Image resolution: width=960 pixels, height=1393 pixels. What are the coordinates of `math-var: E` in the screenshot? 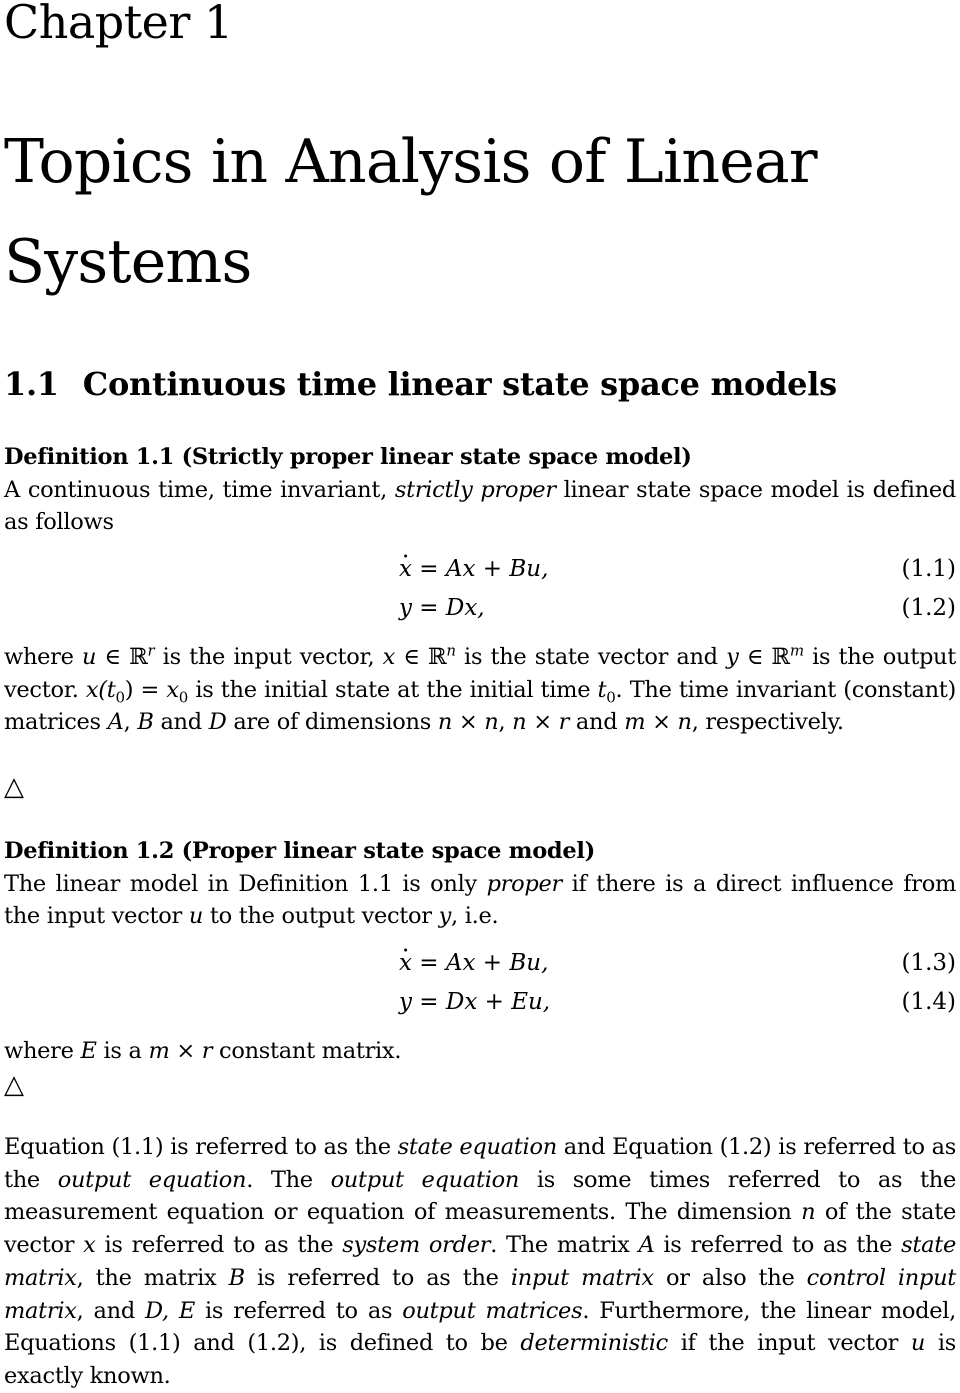 It's located at (88, 1051).